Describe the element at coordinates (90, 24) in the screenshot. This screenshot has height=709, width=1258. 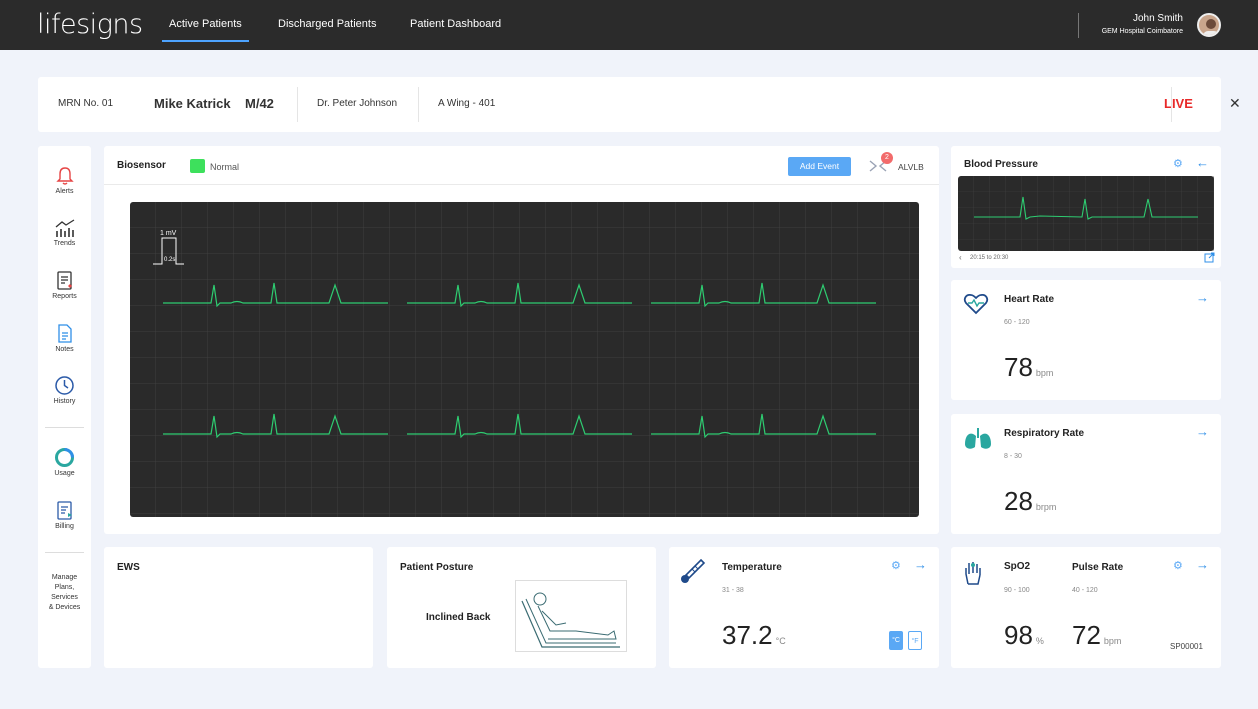
I see `app-logo: lifesigns` at that location.